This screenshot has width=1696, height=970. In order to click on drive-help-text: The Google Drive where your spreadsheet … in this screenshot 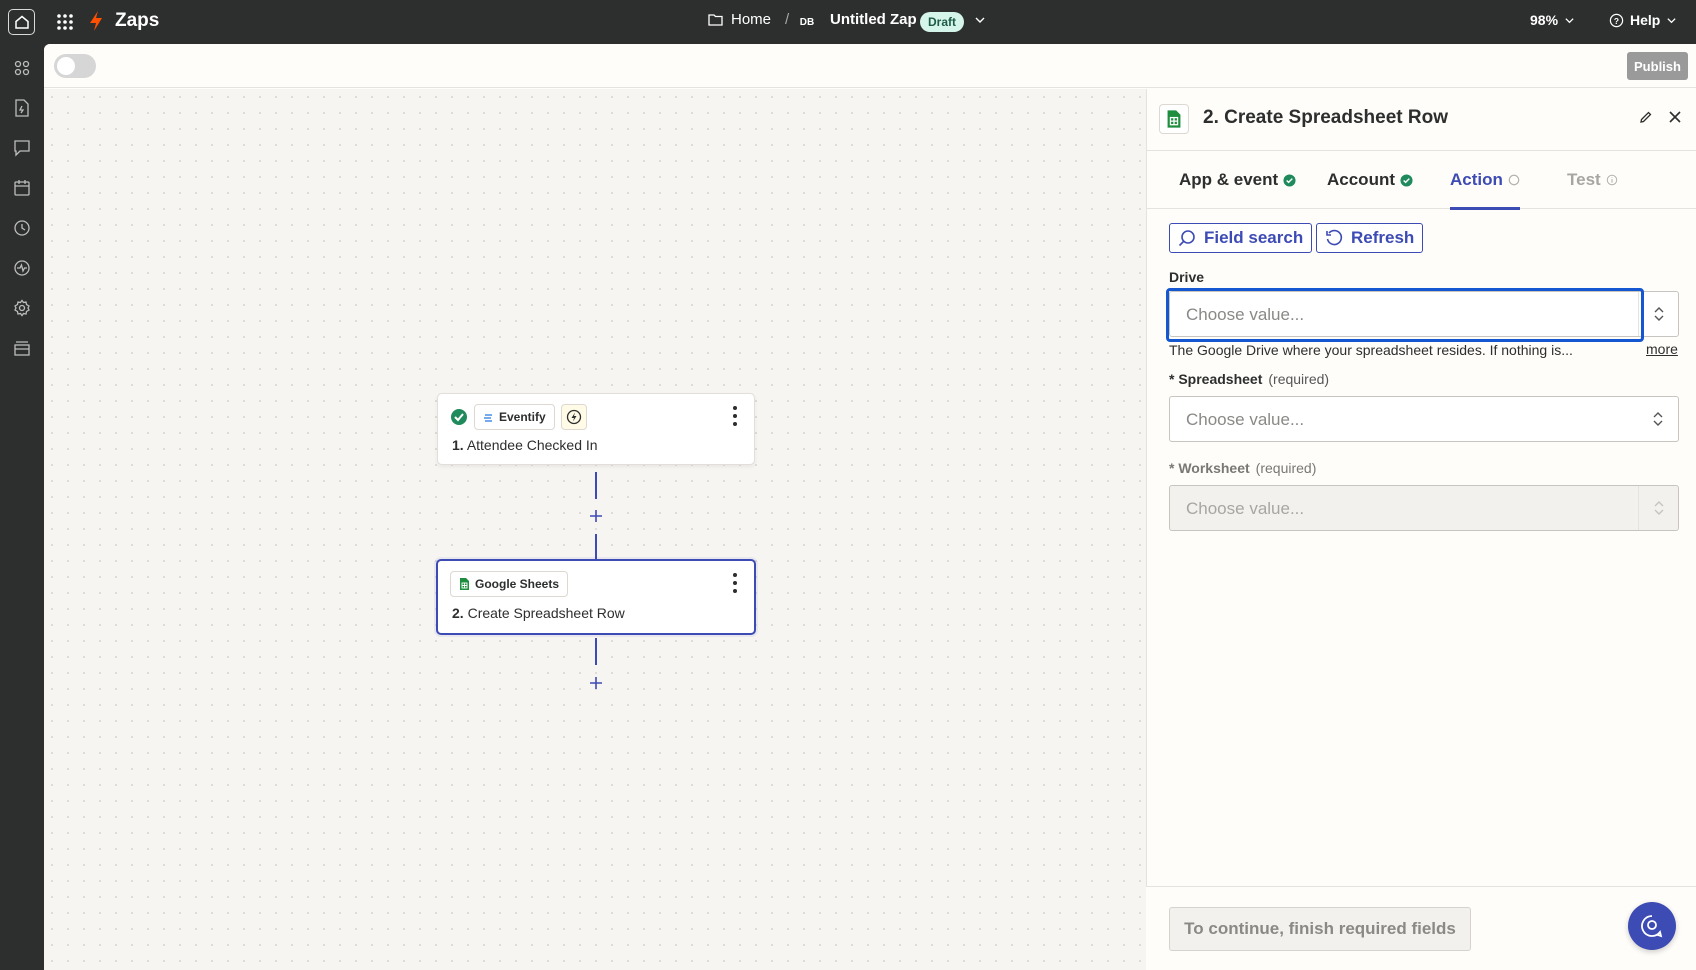, I will do `click(1371, 350)`.